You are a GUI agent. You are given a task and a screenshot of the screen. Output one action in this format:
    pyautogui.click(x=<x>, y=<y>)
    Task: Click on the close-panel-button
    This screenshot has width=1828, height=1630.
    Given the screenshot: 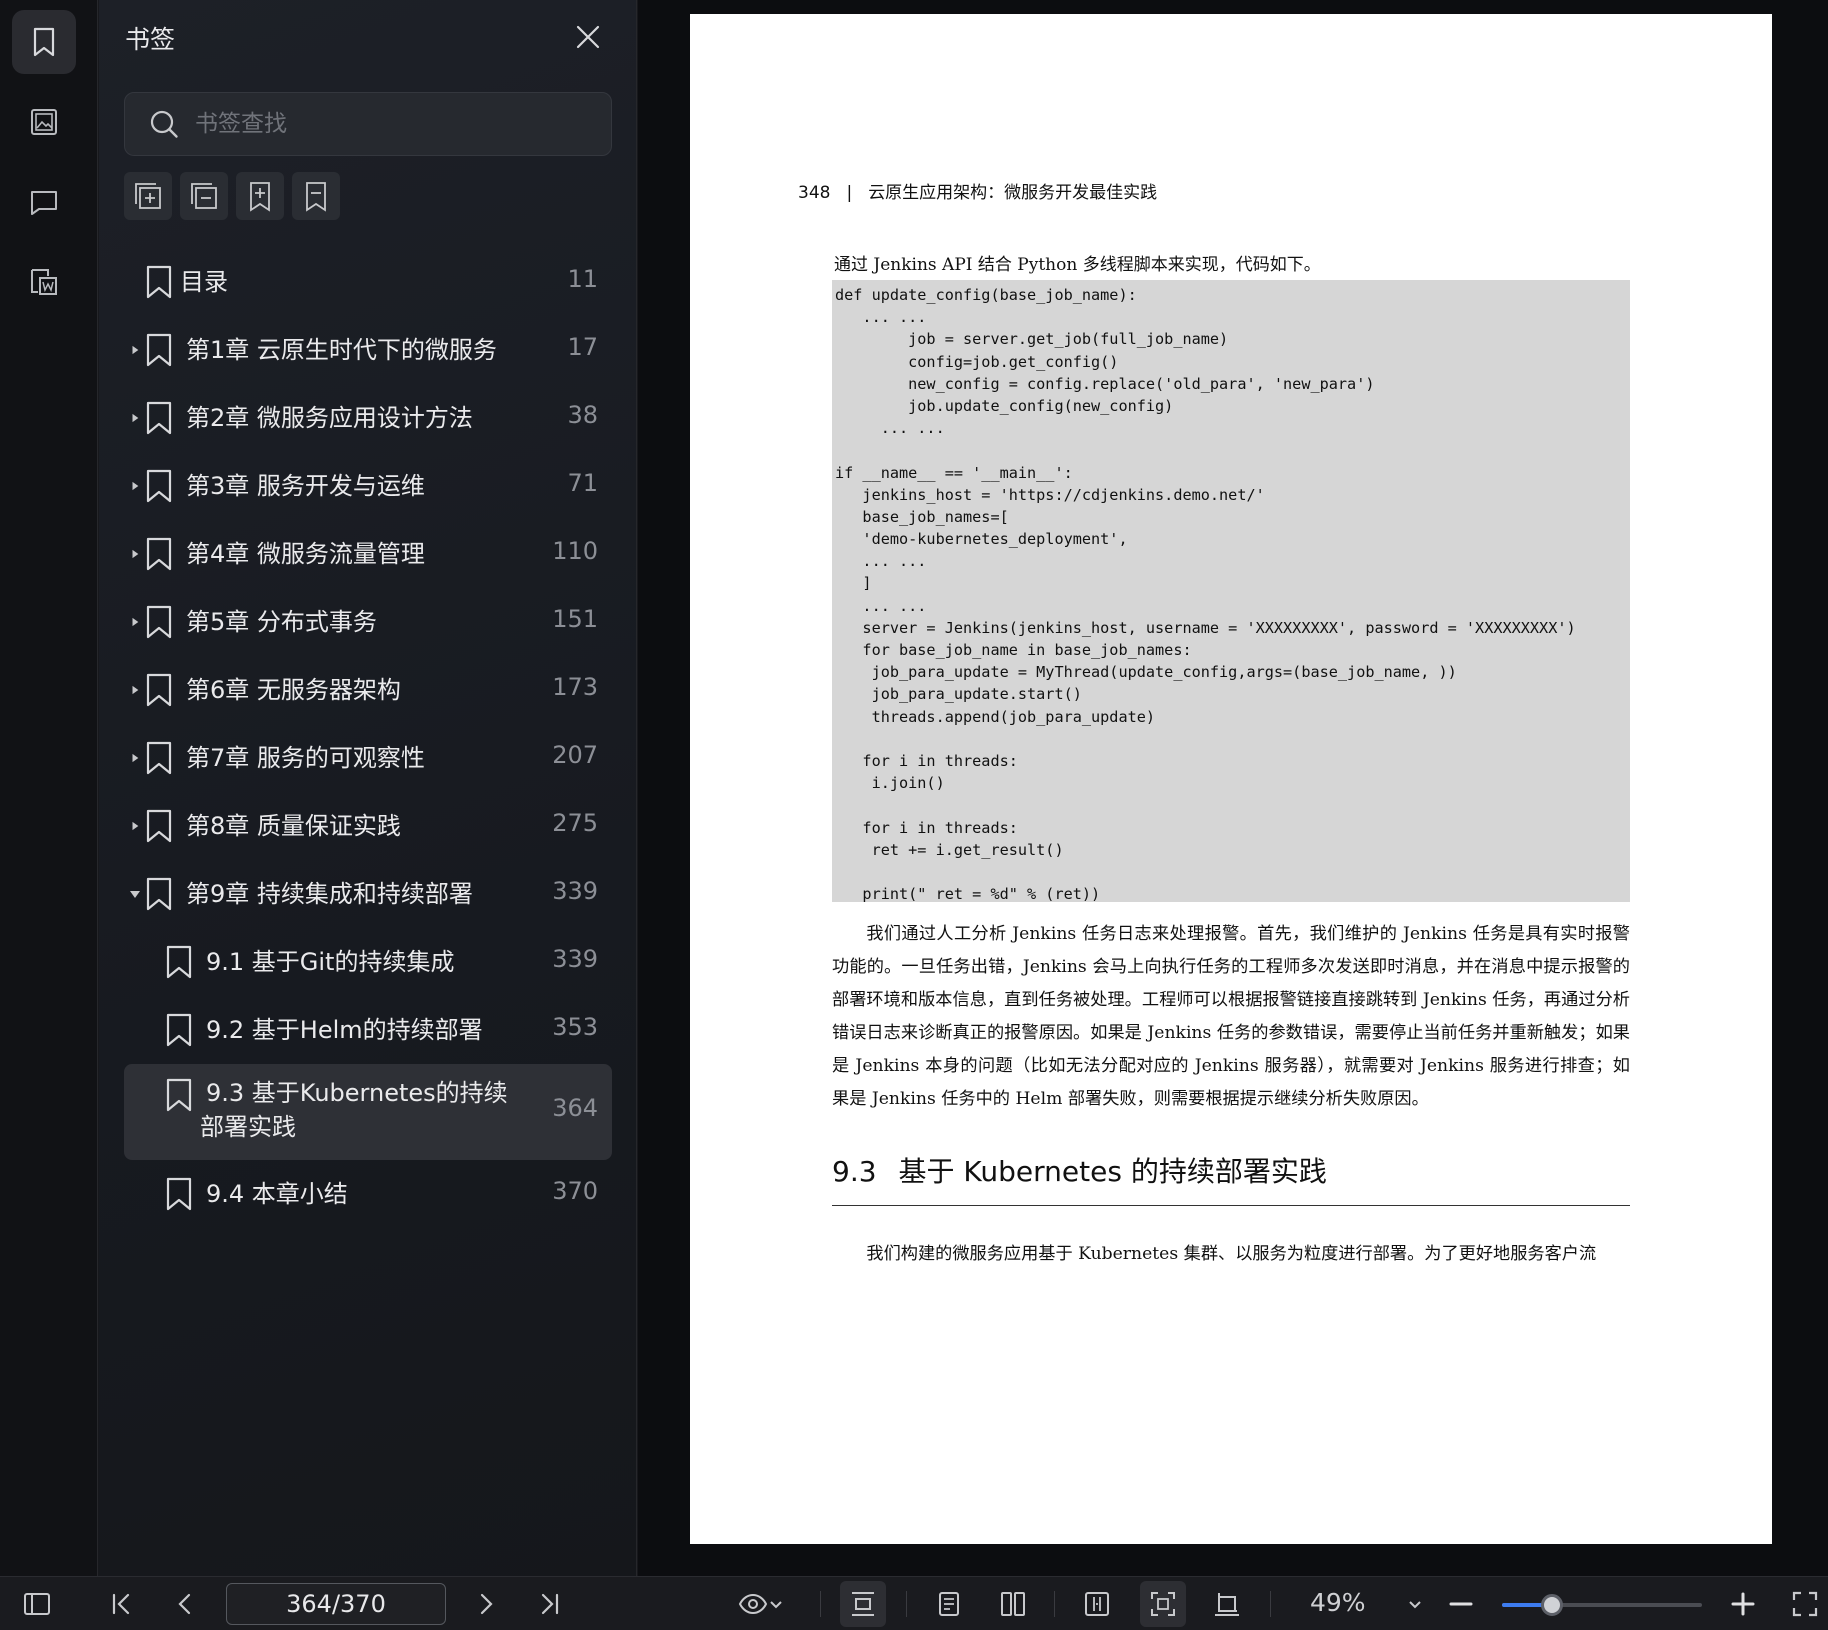 What is the action you would take?
    pyautogui.click(x=588, y=37)
    